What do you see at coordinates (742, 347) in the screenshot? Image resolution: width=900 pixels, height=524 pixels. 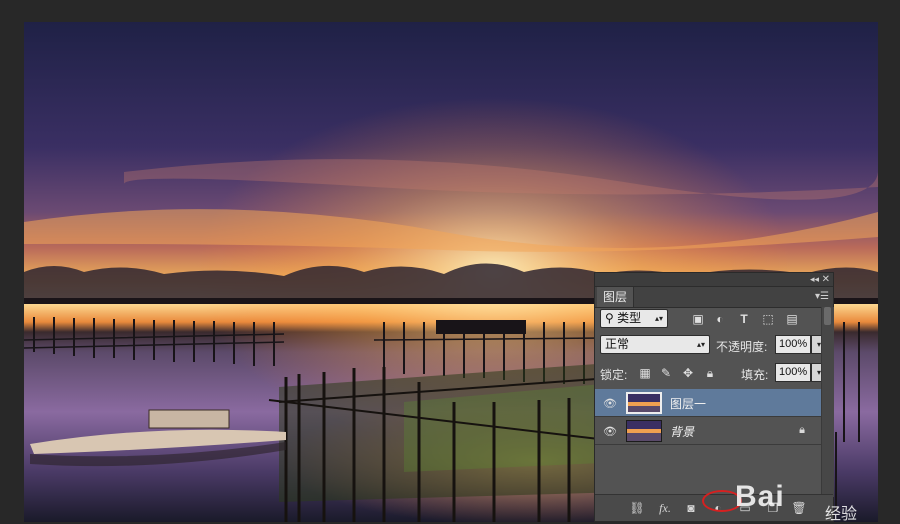 I see `opacity-label: 不透明度:` at bounding box center [742, 347].